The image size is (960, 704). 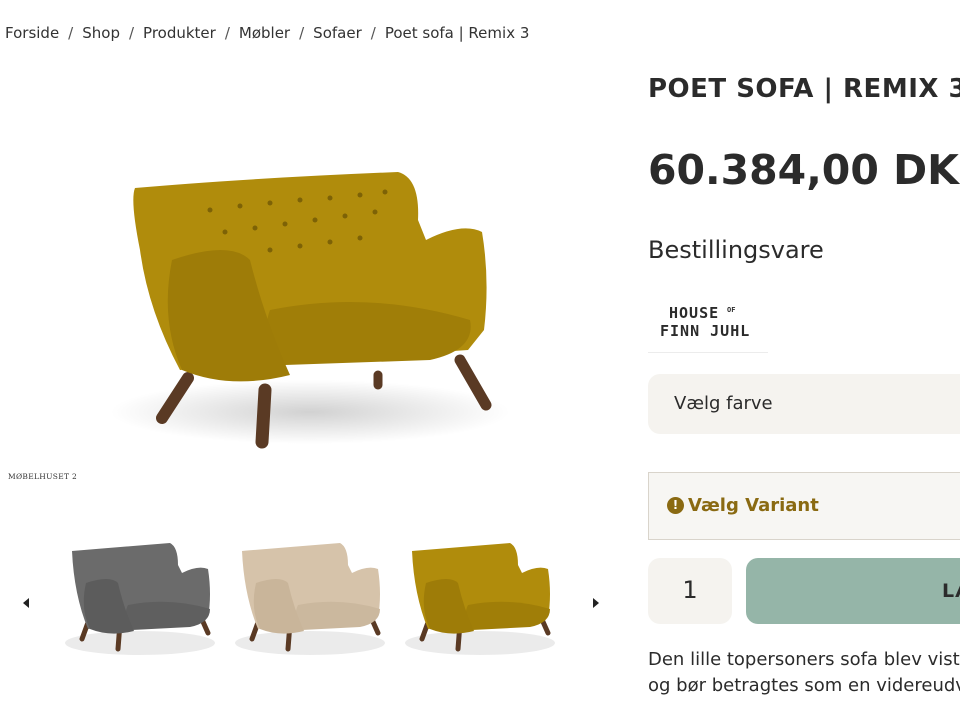 What do you see at coordinates (853, 591) in the screenshot?
I see `add-to-cart-button: LÆG I KURV` at bounding box center [853, 591].